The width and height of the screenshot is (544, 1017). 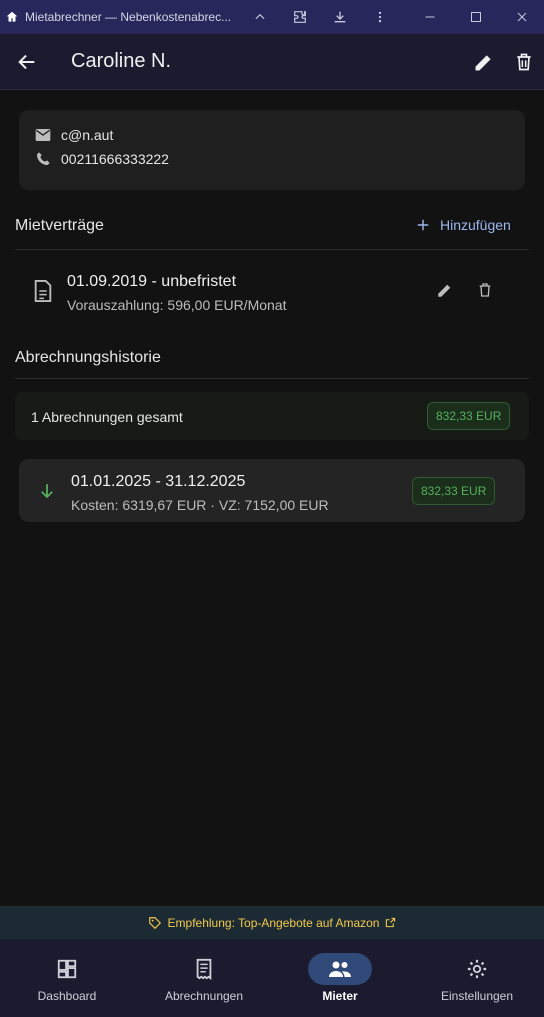 I want to click on promo-text: Empfehlung: Top-Angebote auf Amazon, so click(x=273, y=922).